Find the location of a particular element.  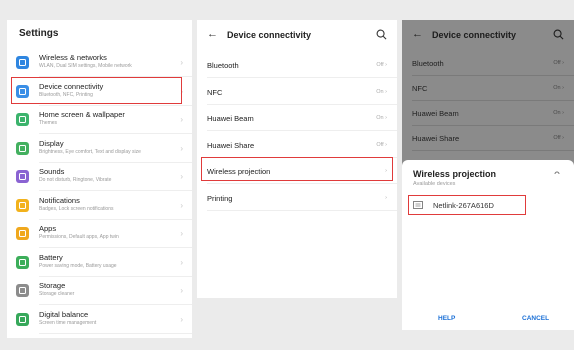

settings-item-title: Display is located at coordinates (51, 143).